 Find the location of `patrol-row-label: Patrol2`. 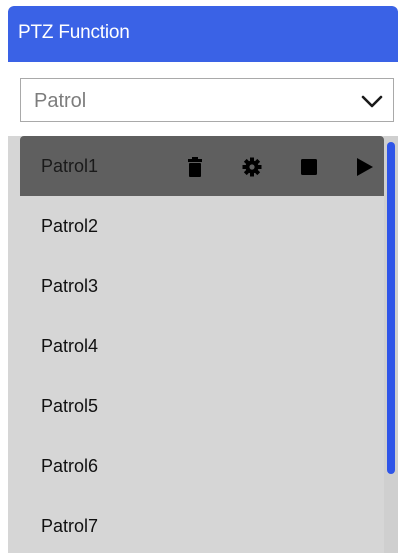

patrol-row-label: Patrol2 is located at coordinates (70, 226).